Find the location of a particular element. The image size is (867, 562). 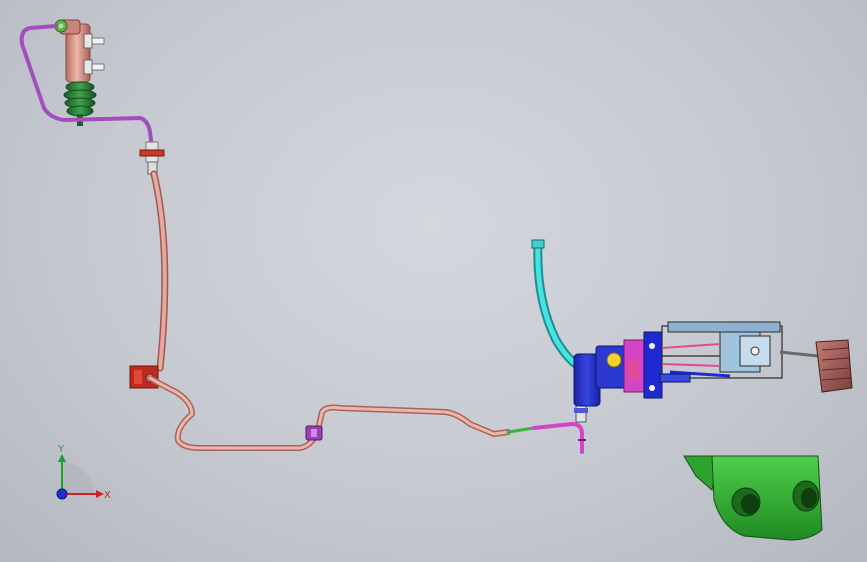

pedal-pad is located at coordinates (834, 366).